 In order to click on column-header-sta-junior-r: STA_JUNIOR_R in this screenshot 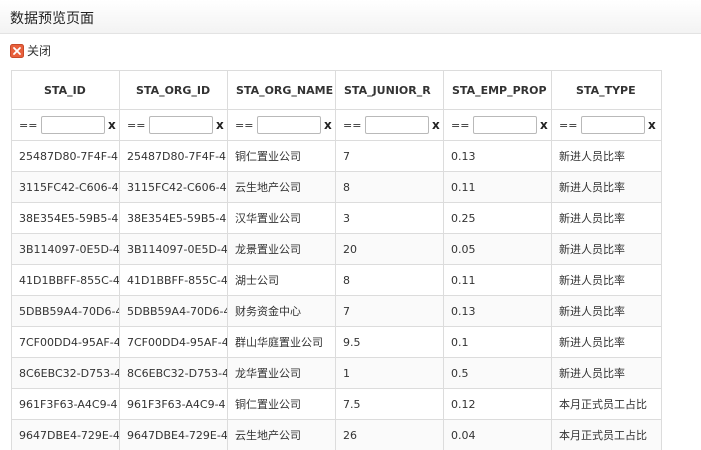, I will do `click(389, 90)`.